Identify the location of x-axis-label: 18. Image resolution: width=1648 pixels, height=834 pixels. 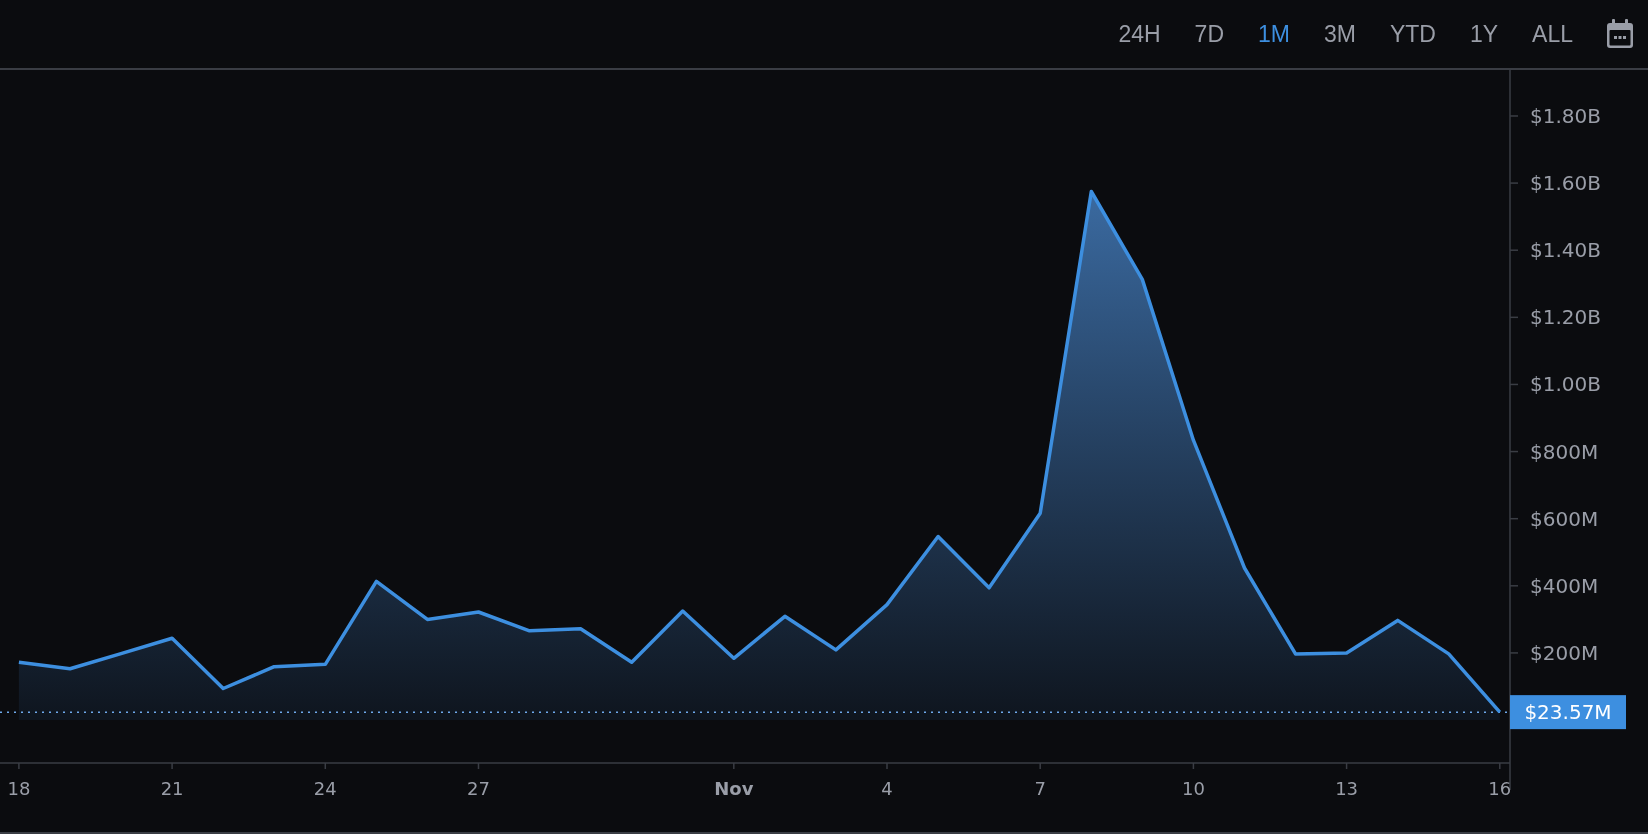
(19, 788).